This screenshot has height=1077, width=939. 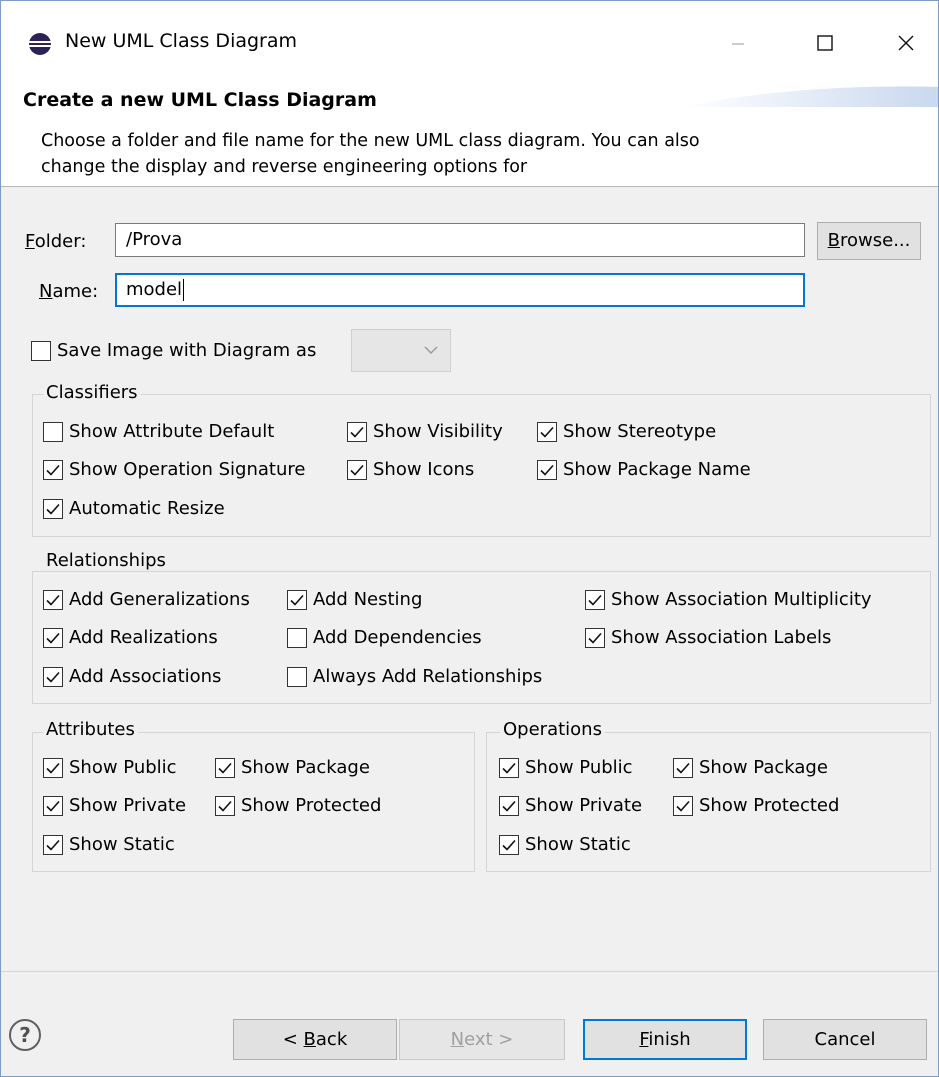 What do you see at coordinates (154, 289) in the screenshot?
I see `name-field-value: model` at bounding box center [154, 289].